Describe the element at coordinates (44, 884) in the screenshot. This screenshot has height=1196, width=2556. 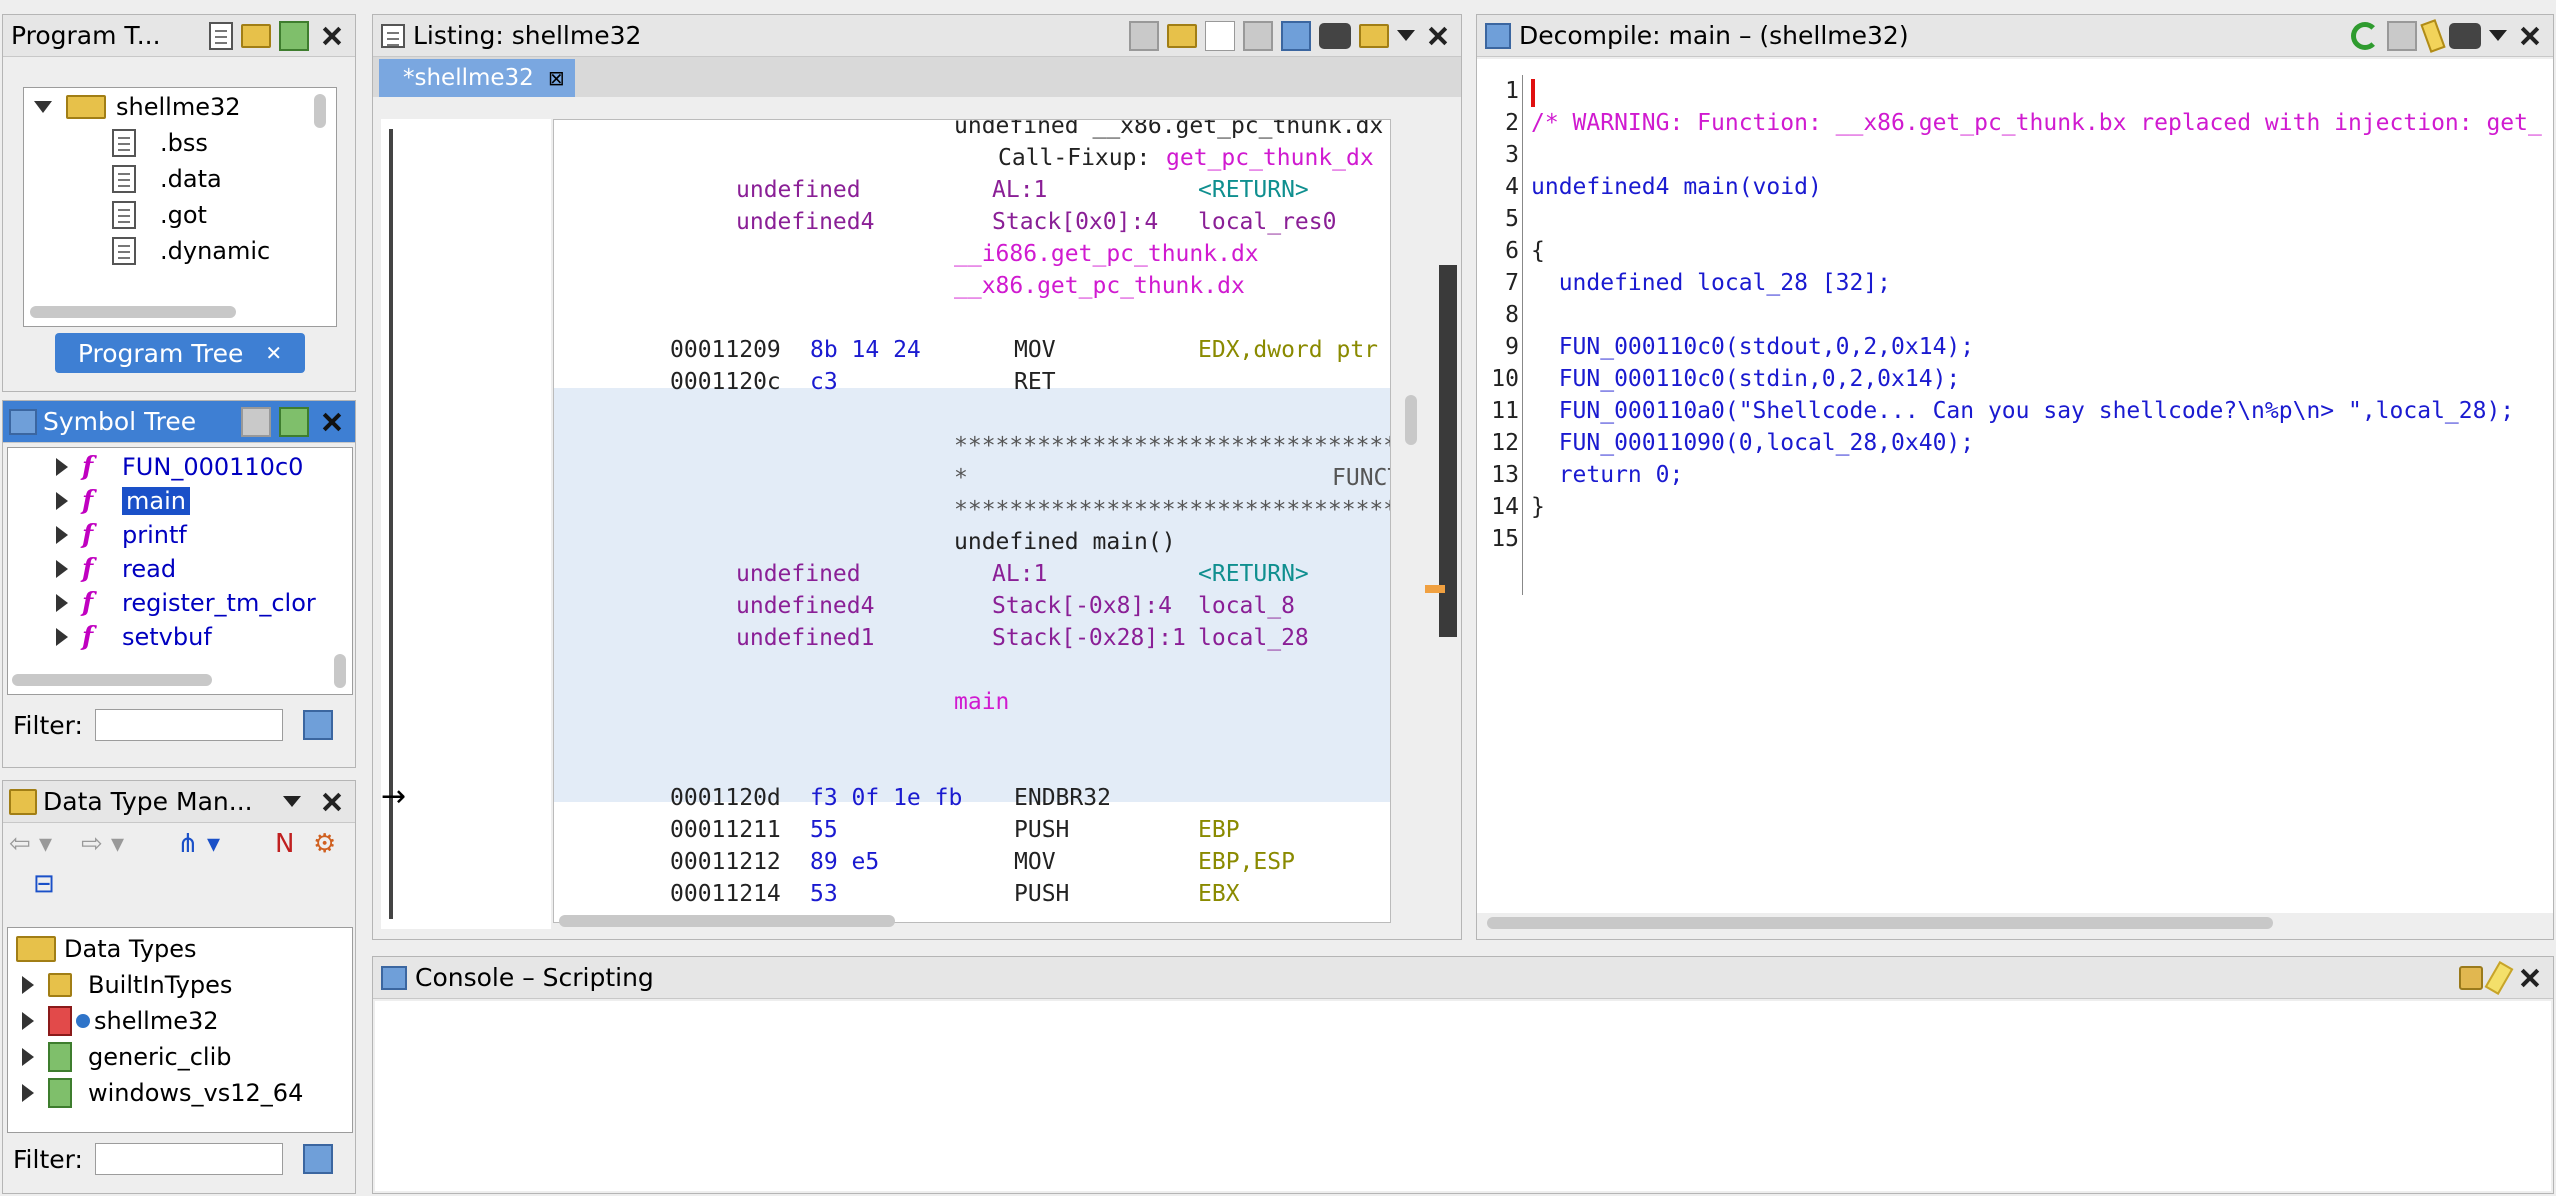
I see `collapse-all-icon: ⊟` at that location.